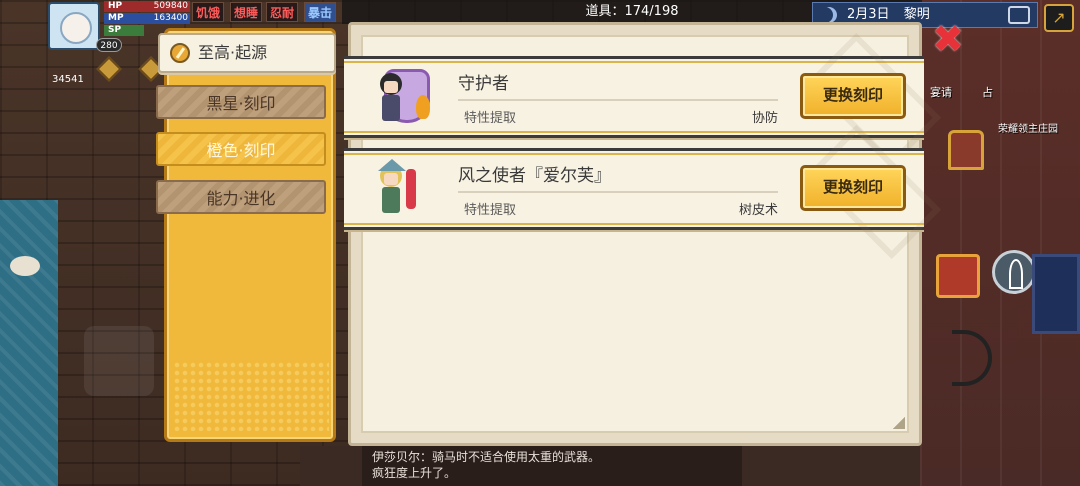 This screenshot has height=486, width=1080. What do you see at coordinates (119, 361) in the screenshot?
I see `movement-pad` at bounding box center [119, 361].